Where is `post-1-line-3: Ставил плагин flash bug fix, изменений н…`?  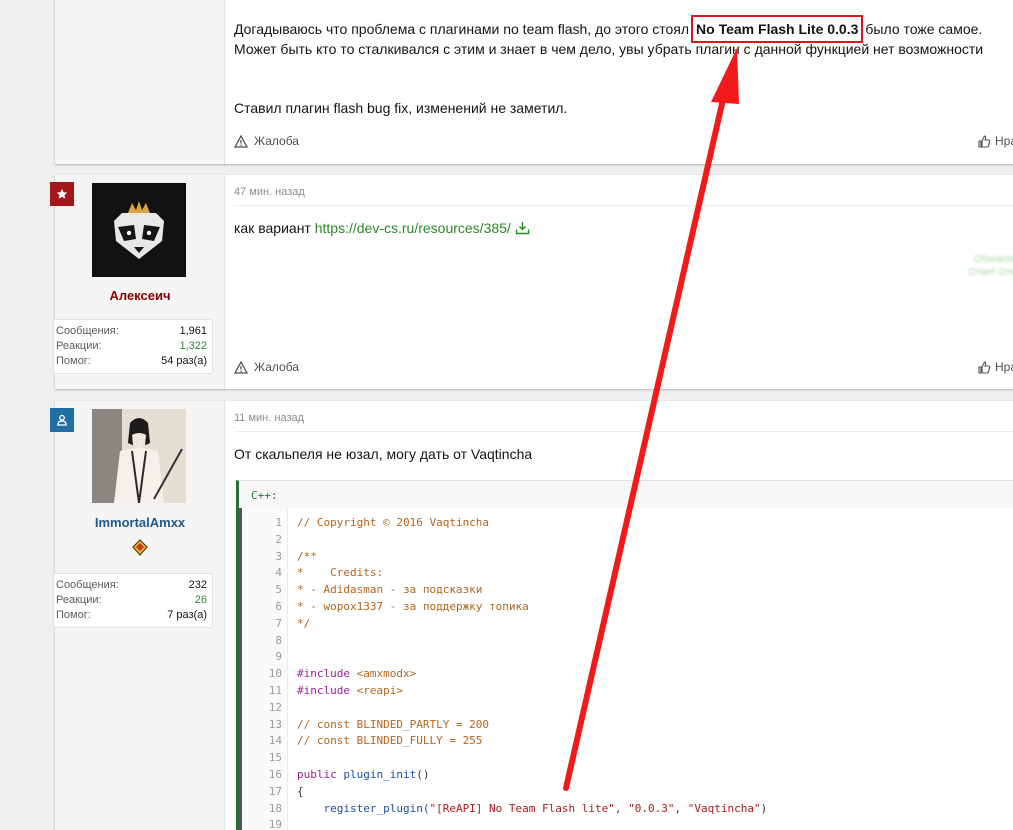 post-1-line-3: Ставил плагин flash bug fix, изменений н… is located at coordinates (401, 108).